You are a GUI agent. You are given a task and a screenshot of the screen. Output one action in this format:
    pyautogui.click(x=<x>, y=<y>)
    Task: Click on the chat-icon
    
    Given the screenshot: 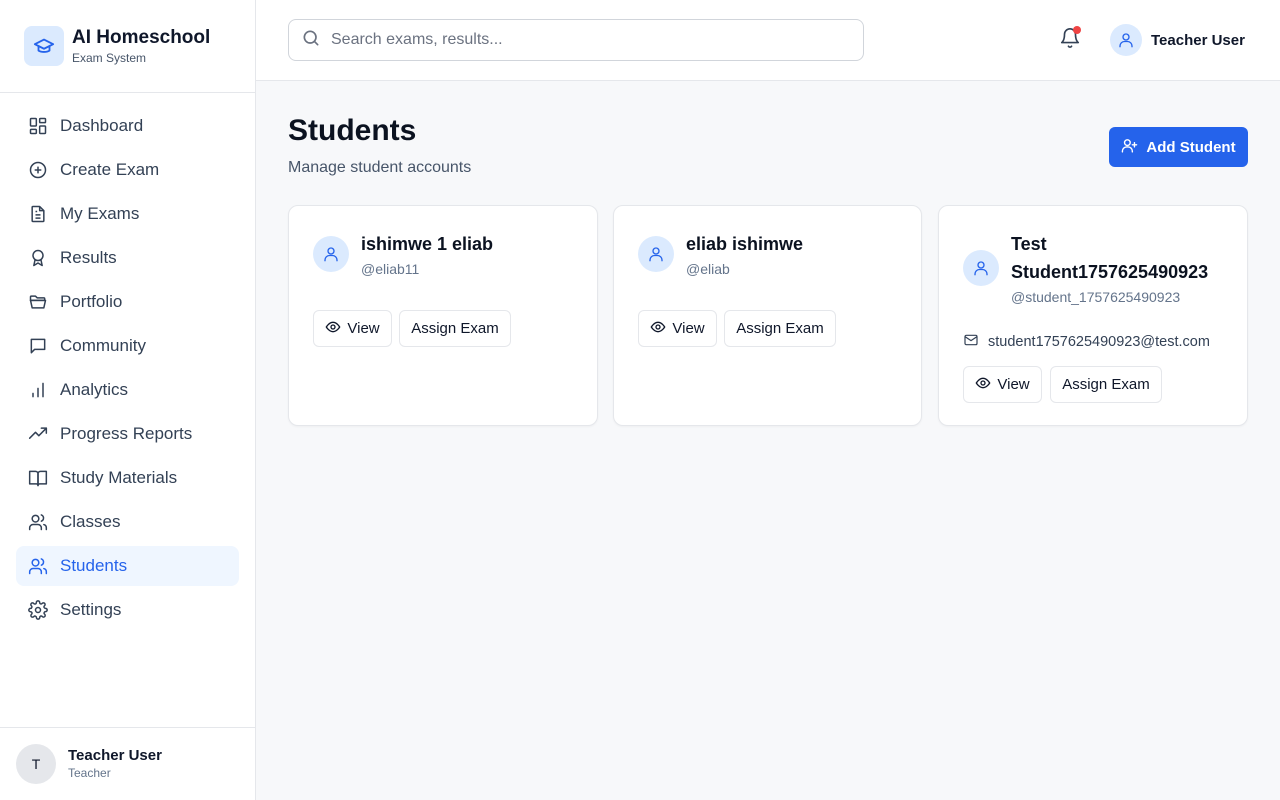 What is the action you would take?
    pyautogui.click(x=38, y=346)
    